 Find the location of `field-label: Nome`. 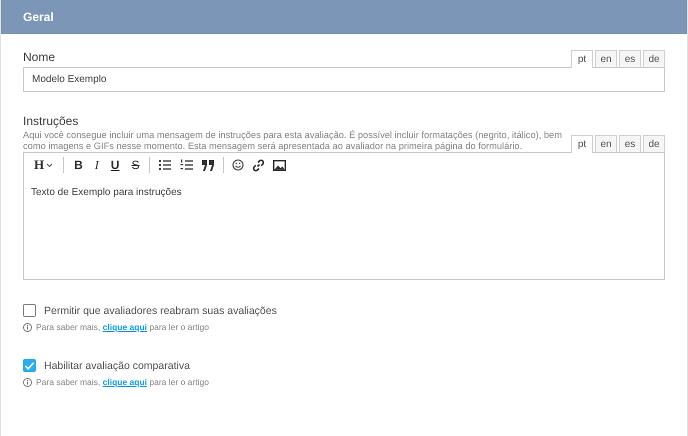

field-label: Nome is located at coordinates (39, 58).